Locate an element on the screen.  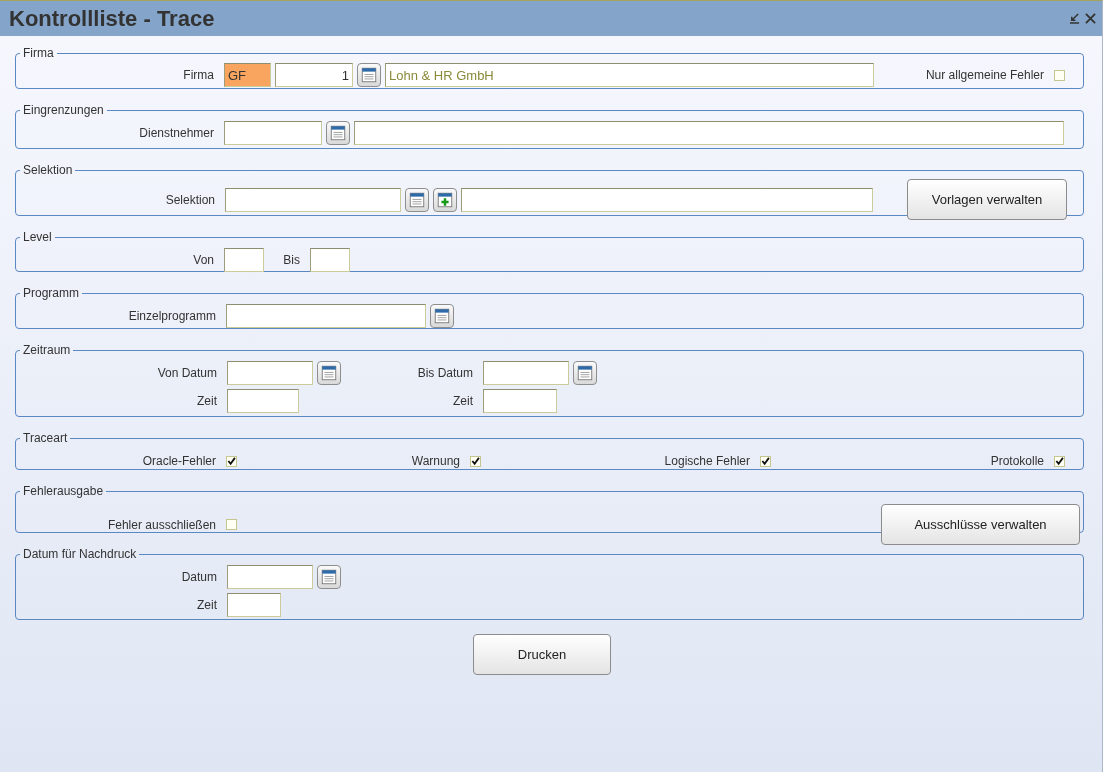
field-label: Von is located at coordinates (203, 260).